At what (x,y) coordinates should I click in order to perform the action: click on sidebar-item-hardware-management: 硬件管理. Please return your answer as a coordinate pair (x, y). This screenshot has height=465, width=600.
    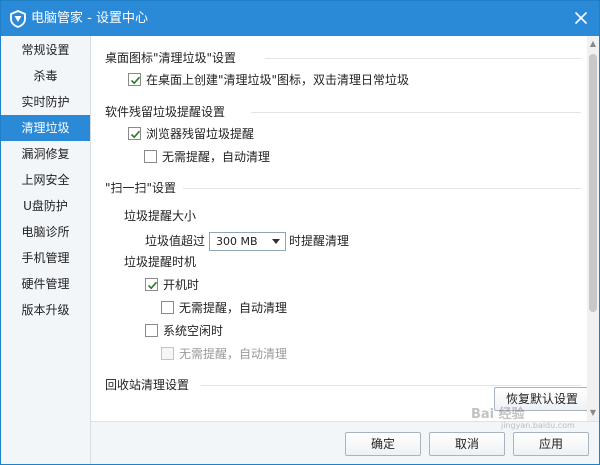
    Looking at the image, I should click on (45, 284).